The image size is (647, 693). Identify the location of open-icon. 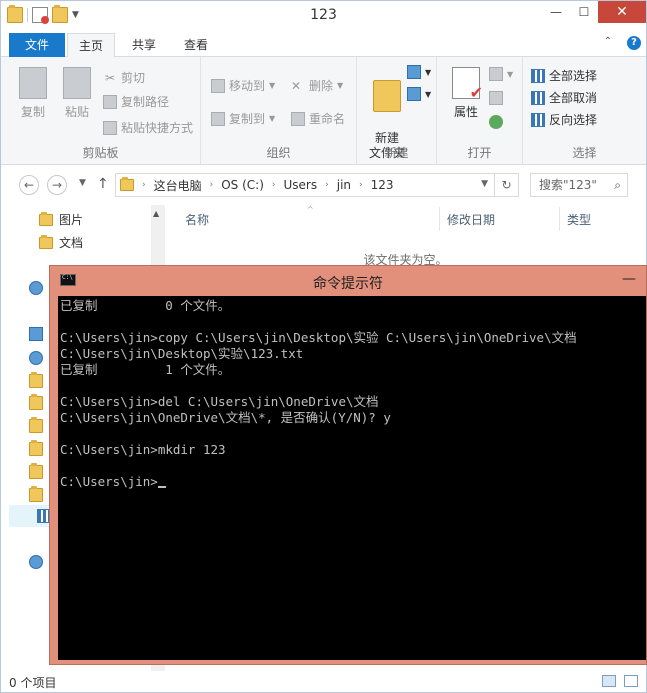
(496, 74).